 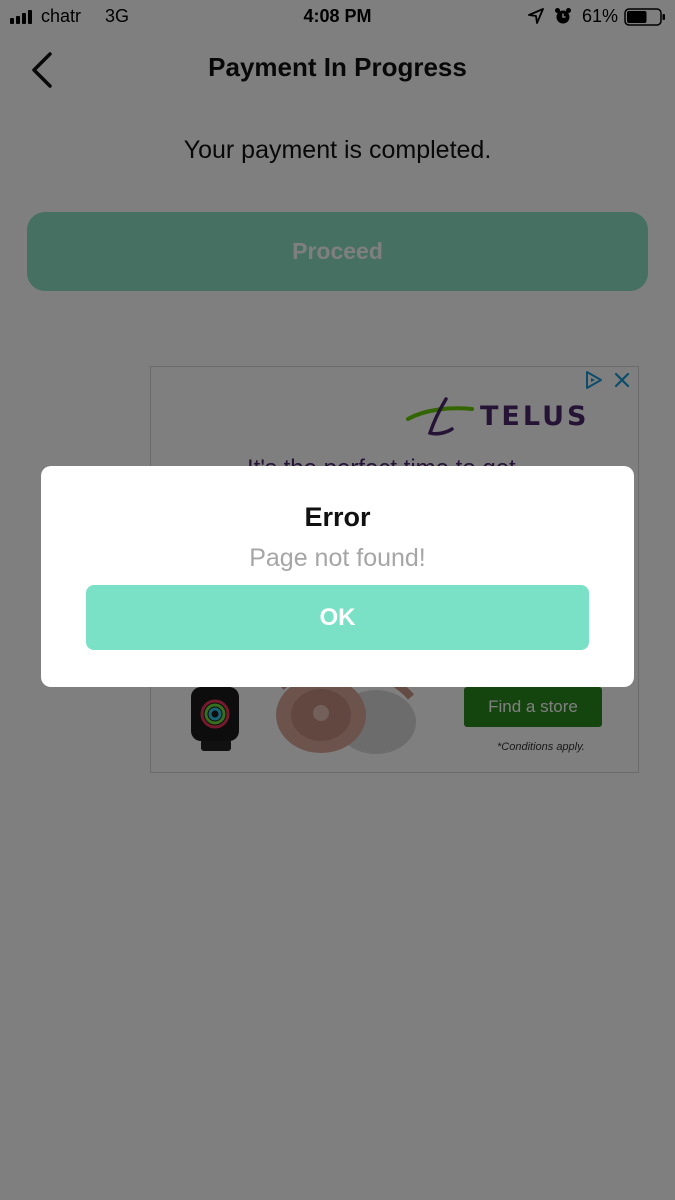 What do you see at coordinates (337, 558) in the screenshot?
I see `dialog-message: Page not found!` at bounding box center [337, 558].